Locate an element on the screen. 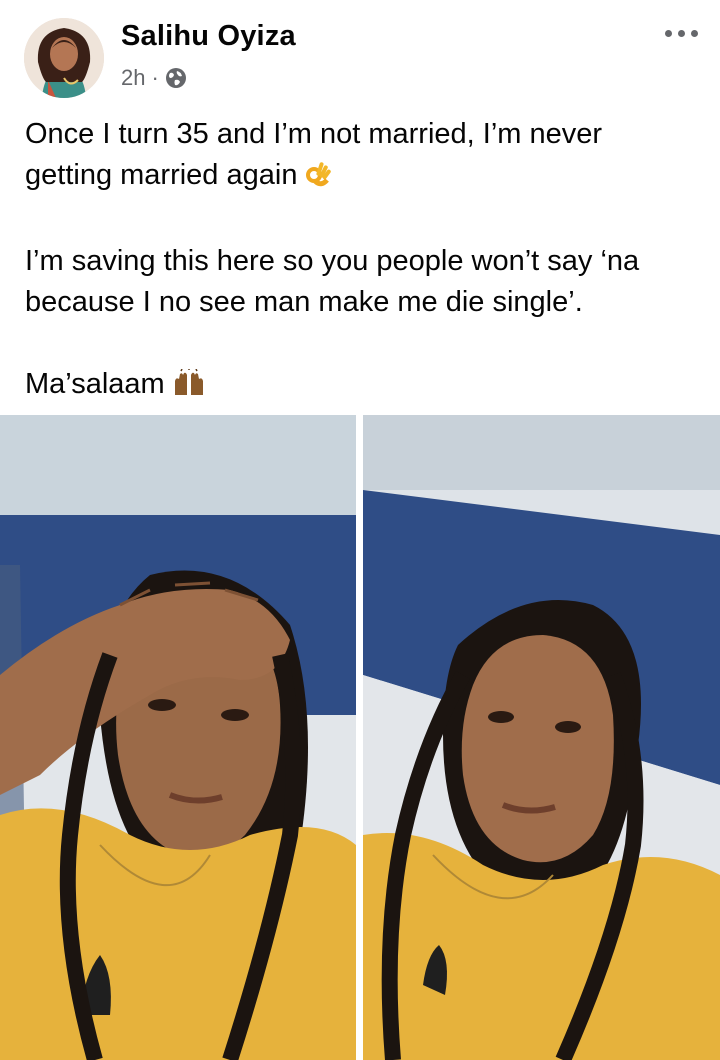 Image resolution: width=720 pixels, height=1060 pixels. raising-hands-emoji is located at coordinates (189, 388).